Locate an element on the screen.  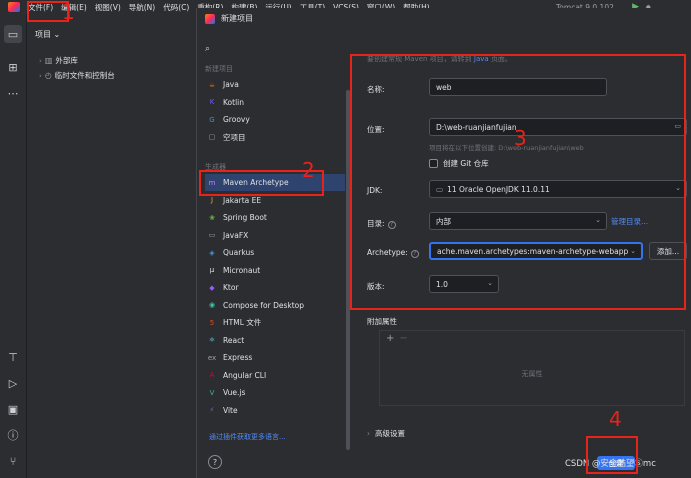
sidebar-item-quarkus: ◈ Quarkus is located at coordinates (275, 252).